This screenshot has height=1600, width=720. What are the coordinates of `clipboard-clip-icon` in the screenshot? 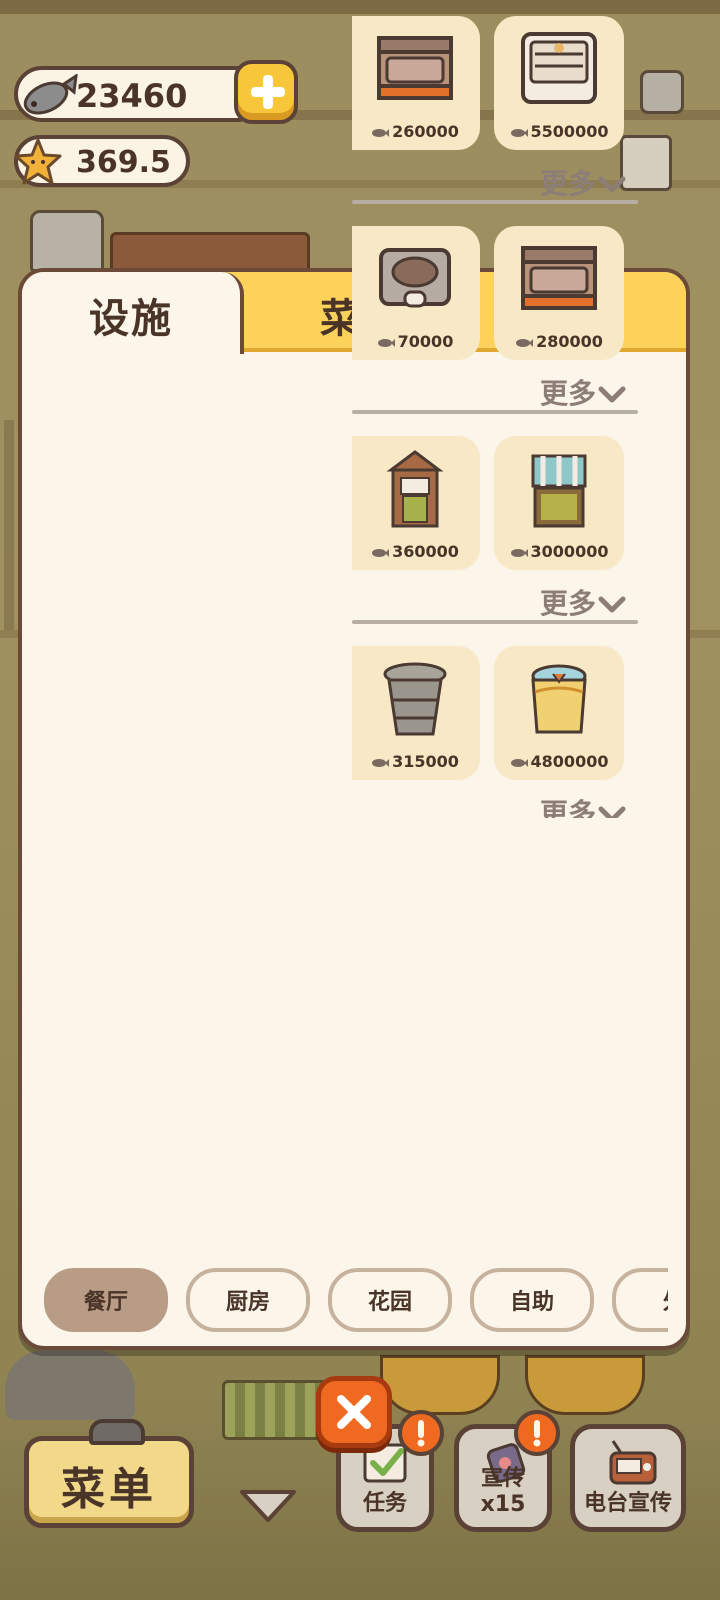 It's located at (117, 1432).